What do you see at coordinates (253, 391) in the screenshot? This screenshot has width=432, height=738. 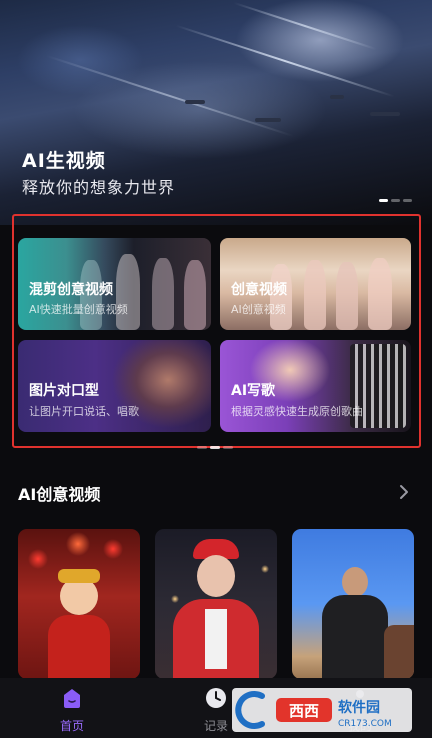 I see `card-title: AI写歌` at bounding box center [253, 391].